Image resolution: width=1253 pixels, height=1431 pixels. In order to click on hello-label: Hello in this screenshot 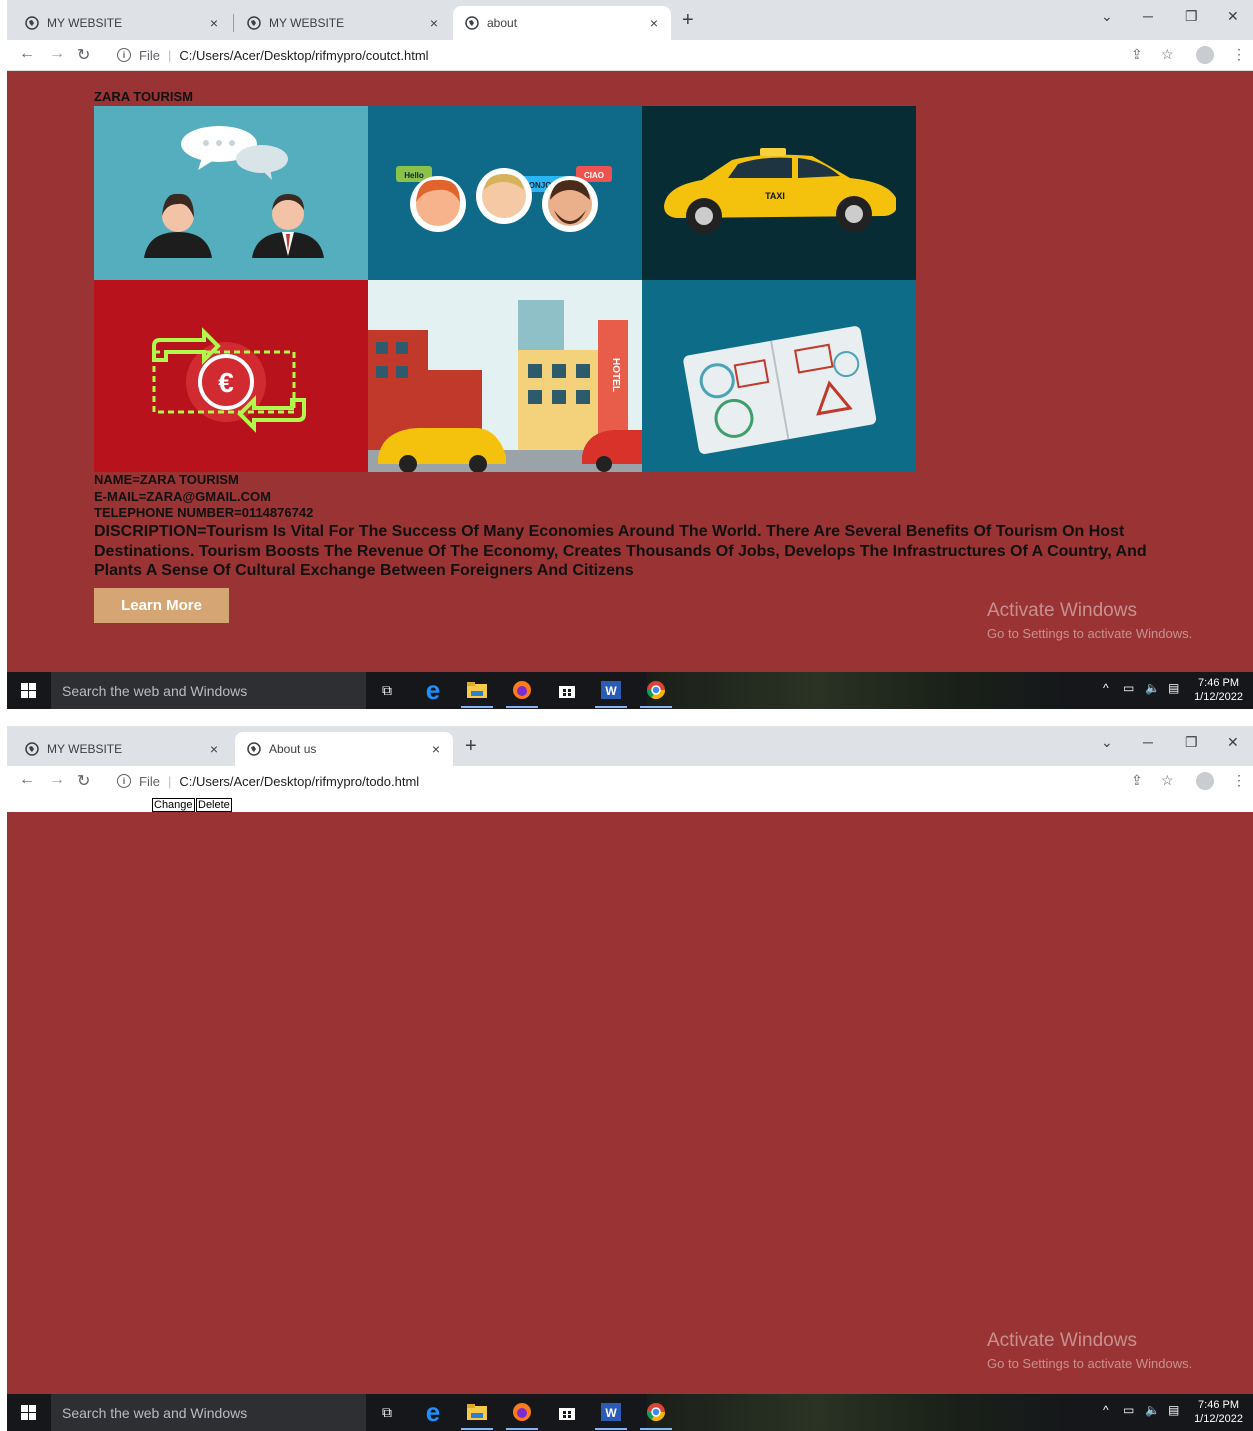, I will do `click(414, 175)`.